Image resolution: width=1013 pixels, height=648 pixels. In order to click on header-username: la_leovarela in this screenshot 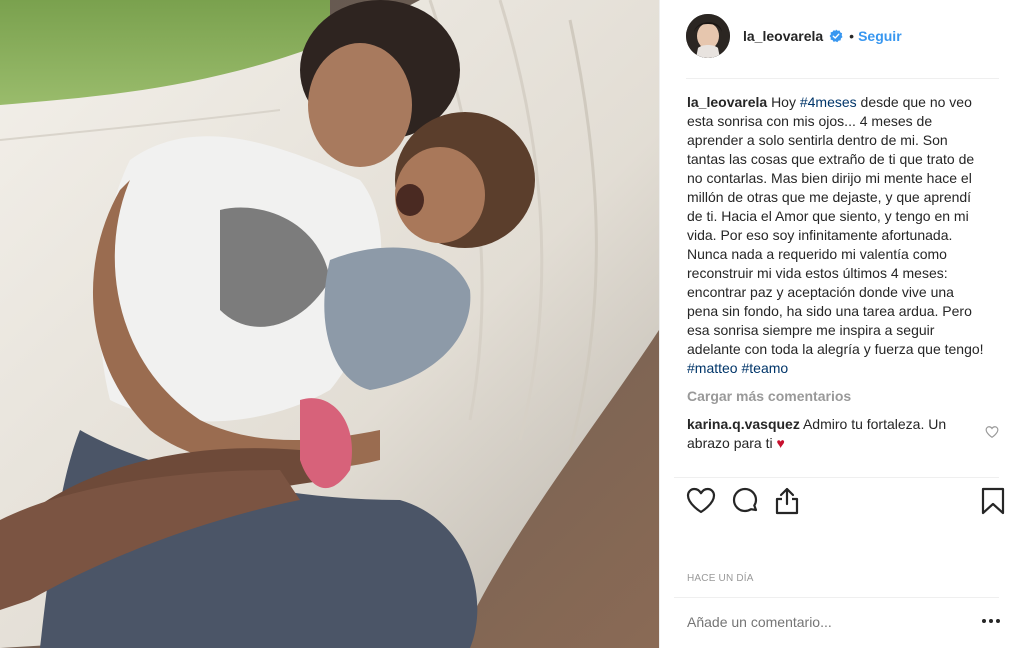, I will do `click(783, 36)`.